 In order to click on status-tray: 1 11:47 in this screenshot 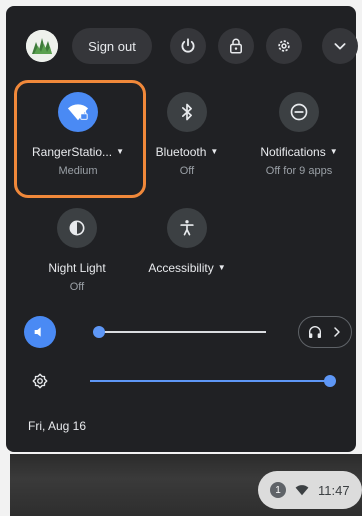, I will do `click(310, 490)`.